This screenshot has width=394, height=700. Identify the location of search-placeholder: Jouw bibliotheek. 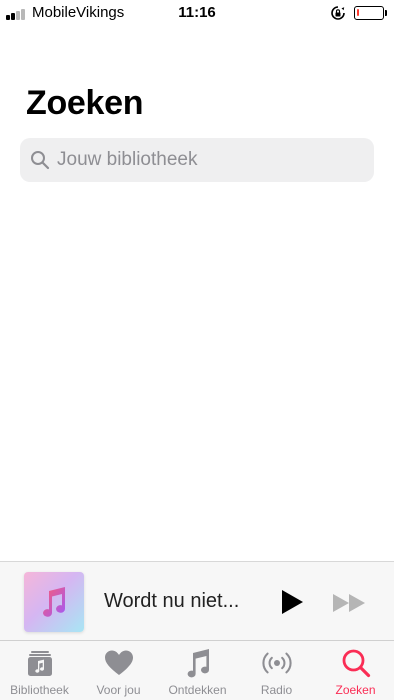
(127, 159).